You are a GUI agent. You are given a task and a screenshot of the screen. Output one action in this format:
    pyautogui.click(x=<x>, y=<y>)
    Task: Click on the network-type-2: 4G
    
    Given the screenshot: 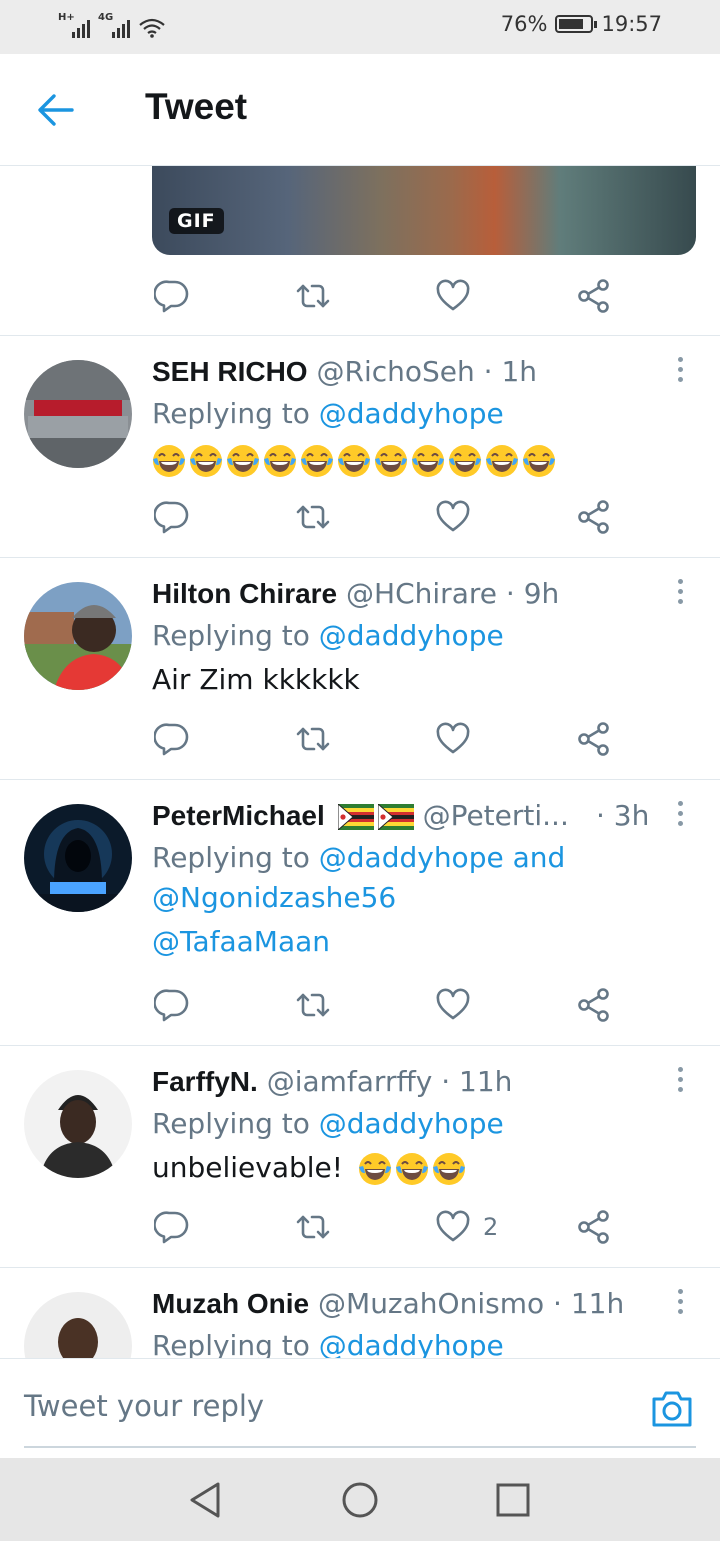 What is the action you would take?
    pyautogui.click(x=106, y=17)
    